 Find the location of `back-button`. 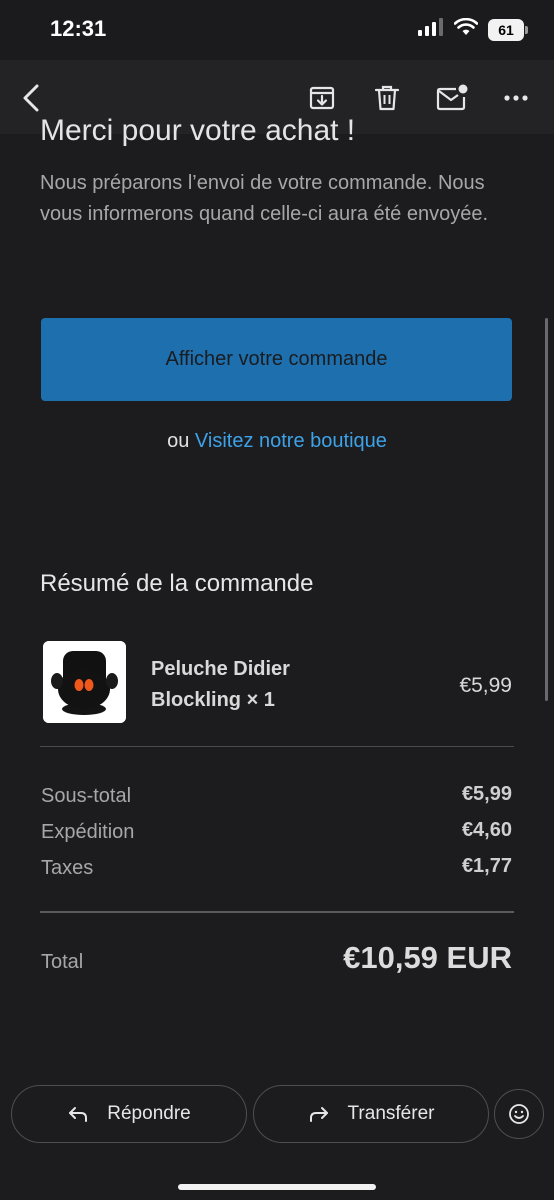

back-button is located at coordinates (32, 98).